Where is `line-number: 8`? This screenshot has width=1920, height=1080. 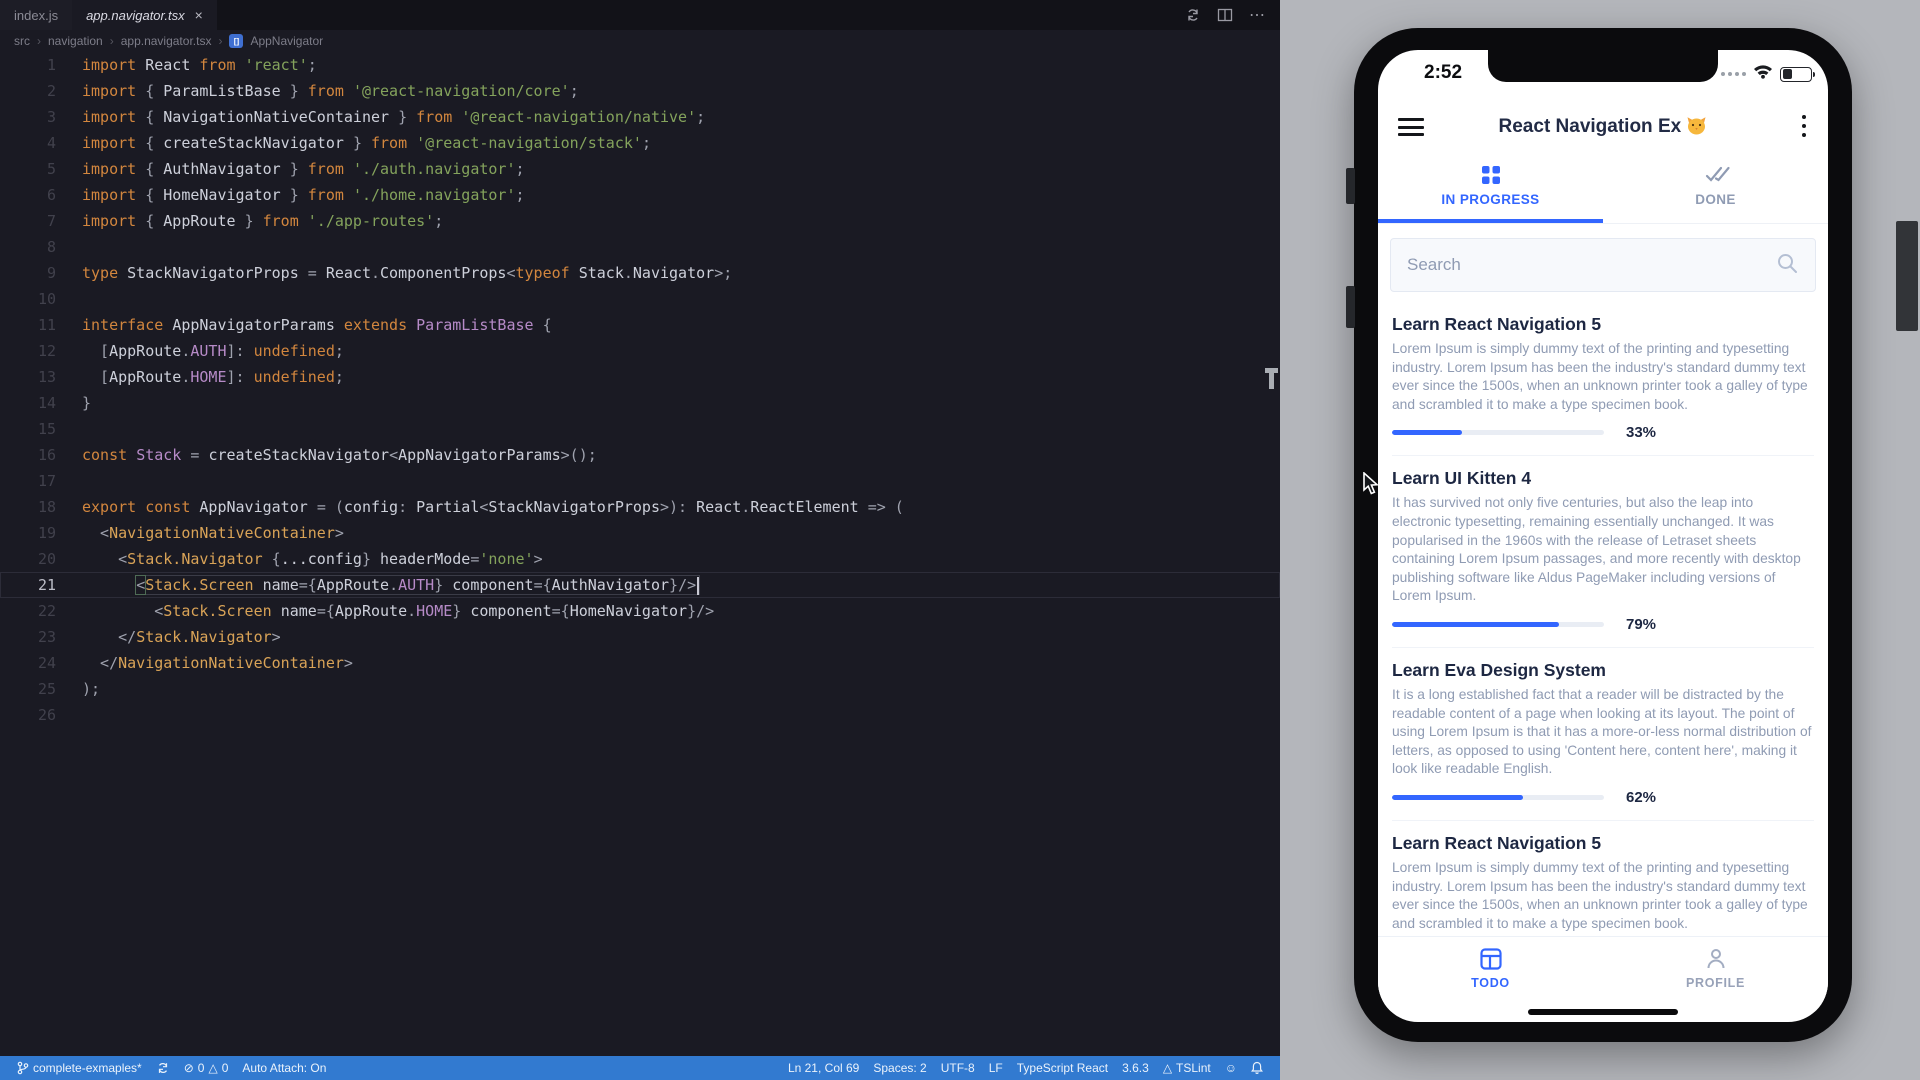 line-number: 8 is located at coordinates (51, 247).